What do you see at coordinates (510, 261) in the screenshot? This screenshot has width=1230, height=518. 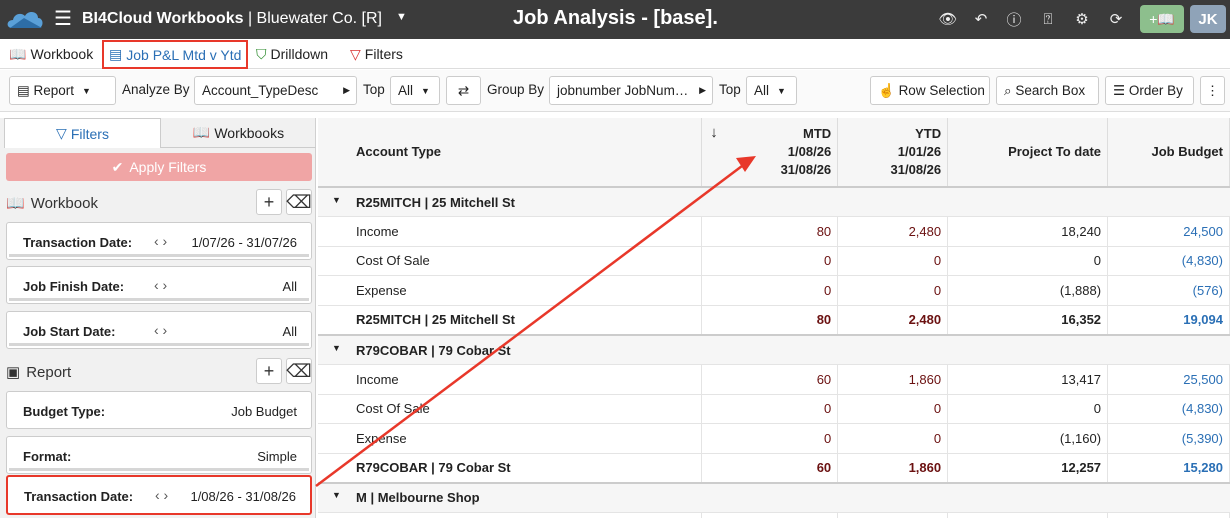 I see `cell-account: Cost Of Sale` at bounding box center [510, 261].